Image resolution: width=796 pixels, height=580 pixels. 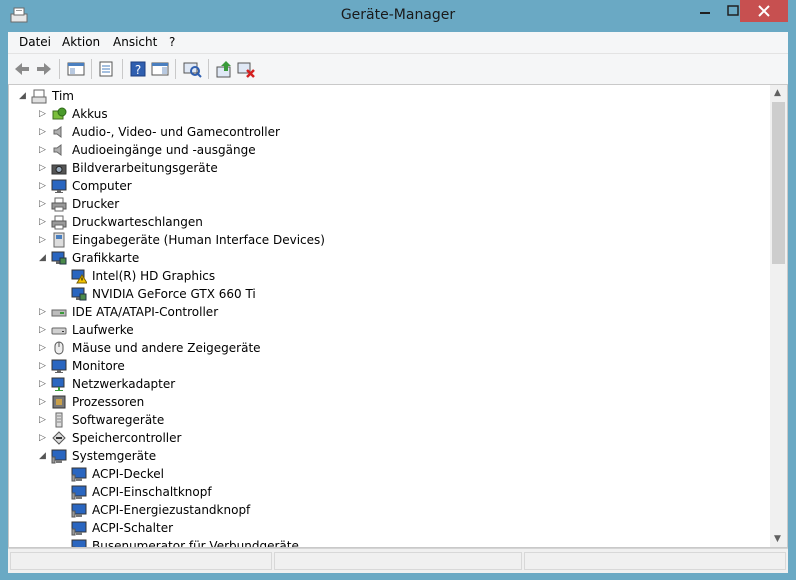 What do you see at coordinates (154, 276) in the screenshot?
I see `tree-item-label: Intel(R) HD Graphics` at bounding box center [154, 276].